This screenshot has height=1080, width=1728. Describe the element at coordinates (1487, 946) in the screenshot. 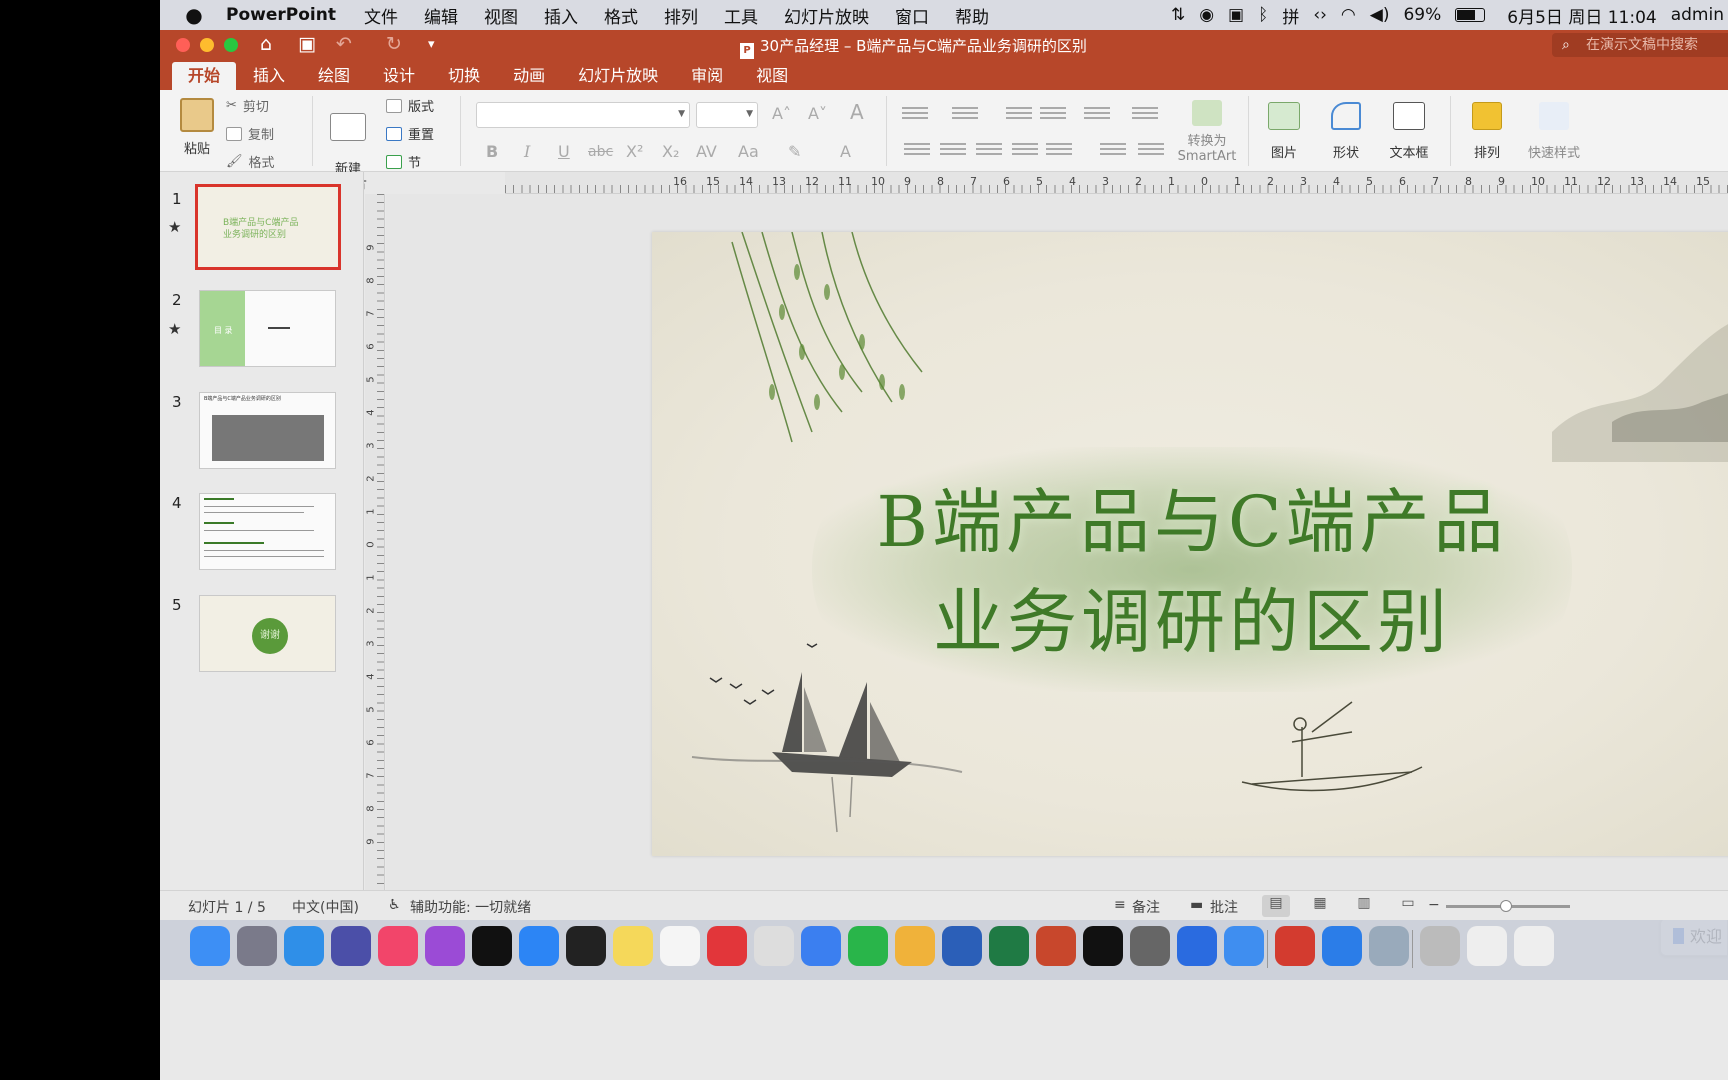

I see `window-icon` at that location.